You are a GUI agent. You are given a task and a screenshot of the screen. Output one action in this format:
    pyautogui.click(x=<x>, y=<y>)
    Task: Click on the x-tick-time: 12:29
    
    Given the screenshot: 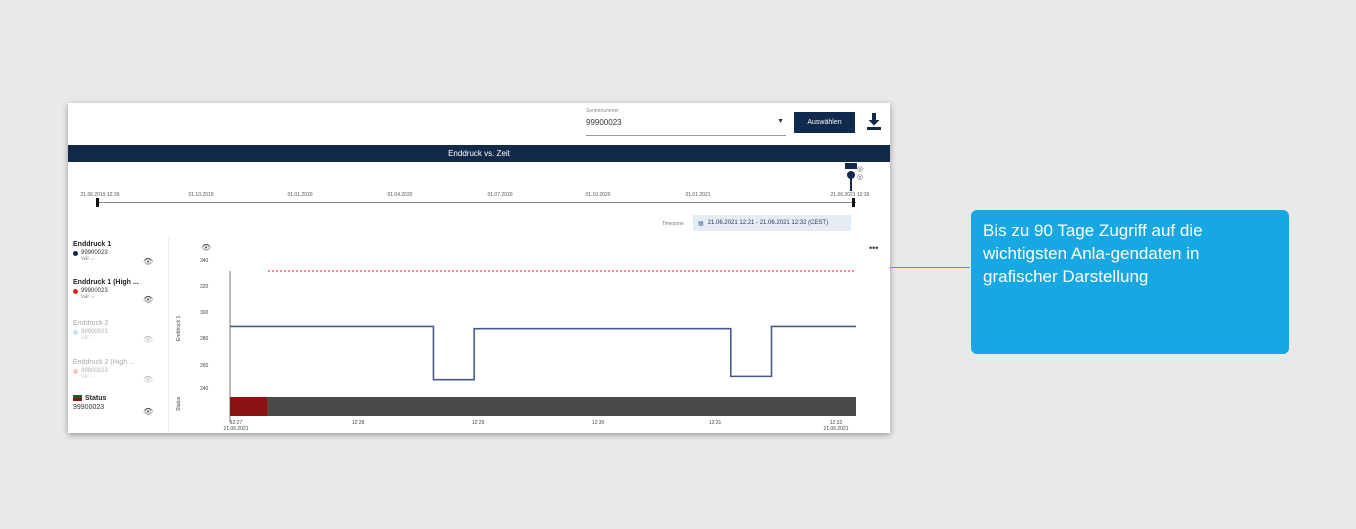 What is the action you would take?
    pyautogui.click(x=478, y=423)
    